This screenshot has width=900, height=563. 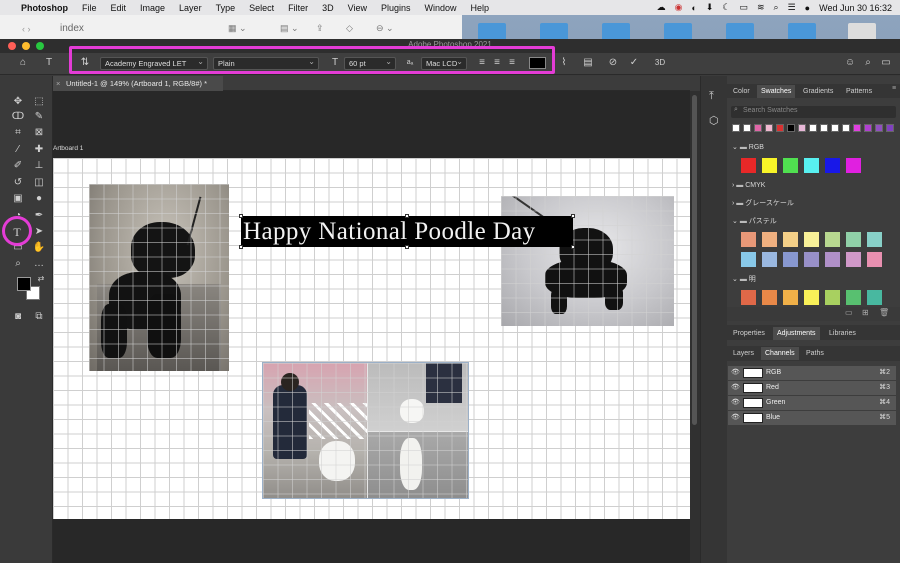 I want to click on user-icon: ●, so click(x=807, y=8).